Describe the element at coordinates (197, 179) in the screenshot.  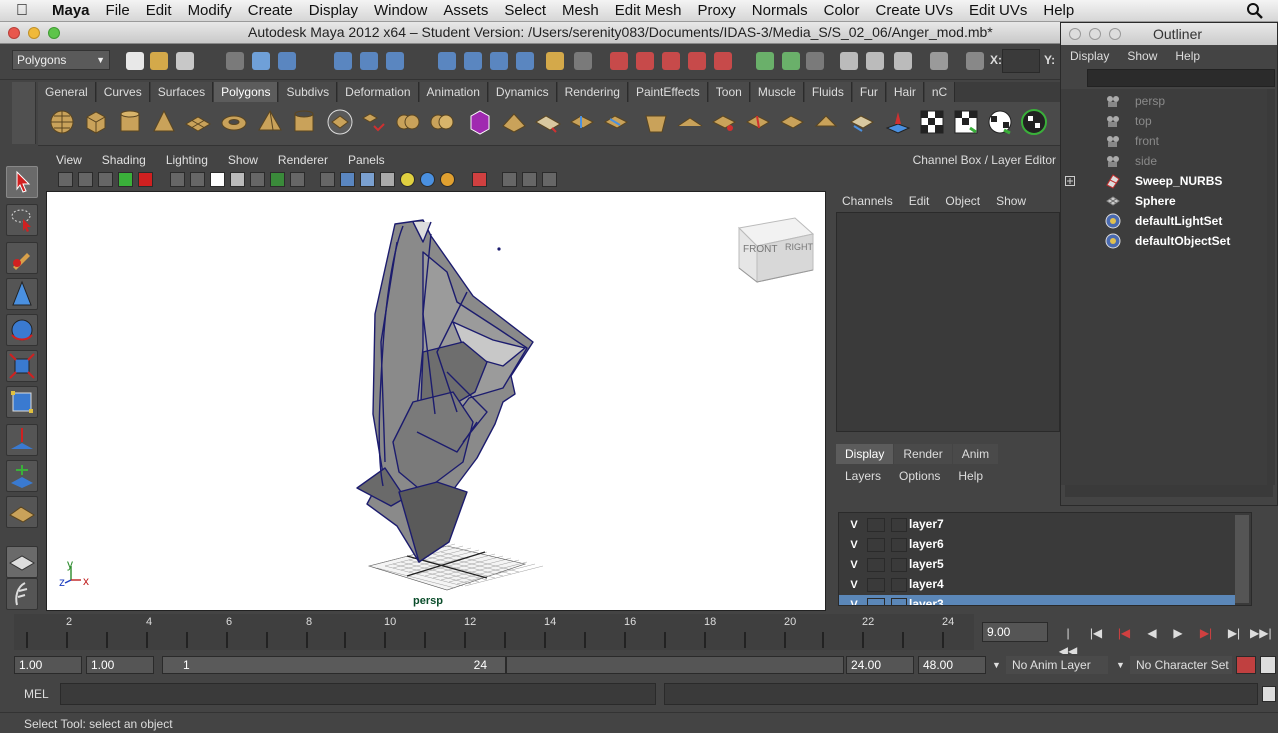
I see `film-gate-icon` at that location.